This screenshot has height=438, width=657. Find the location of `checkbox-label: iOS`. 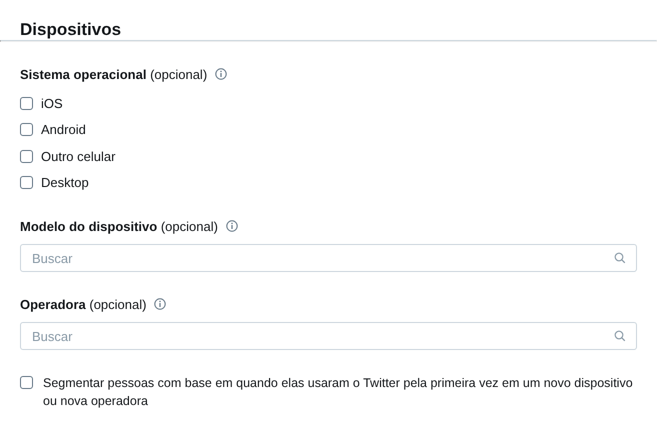

checkbox-label: iOS is located at coordinates (52, 103).